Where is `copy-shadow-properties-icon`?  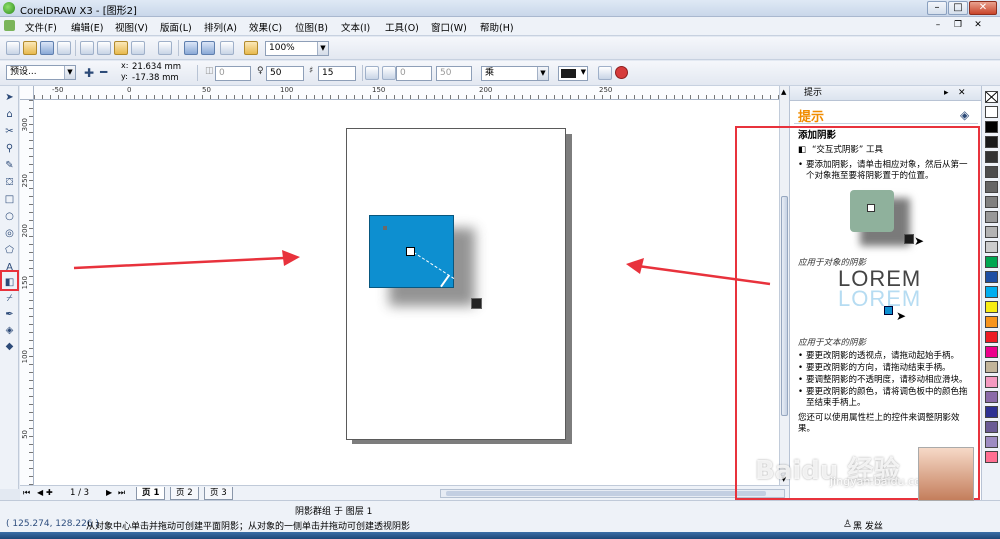
copy-shadow-properties-icon is located at coordinates (605, 73).